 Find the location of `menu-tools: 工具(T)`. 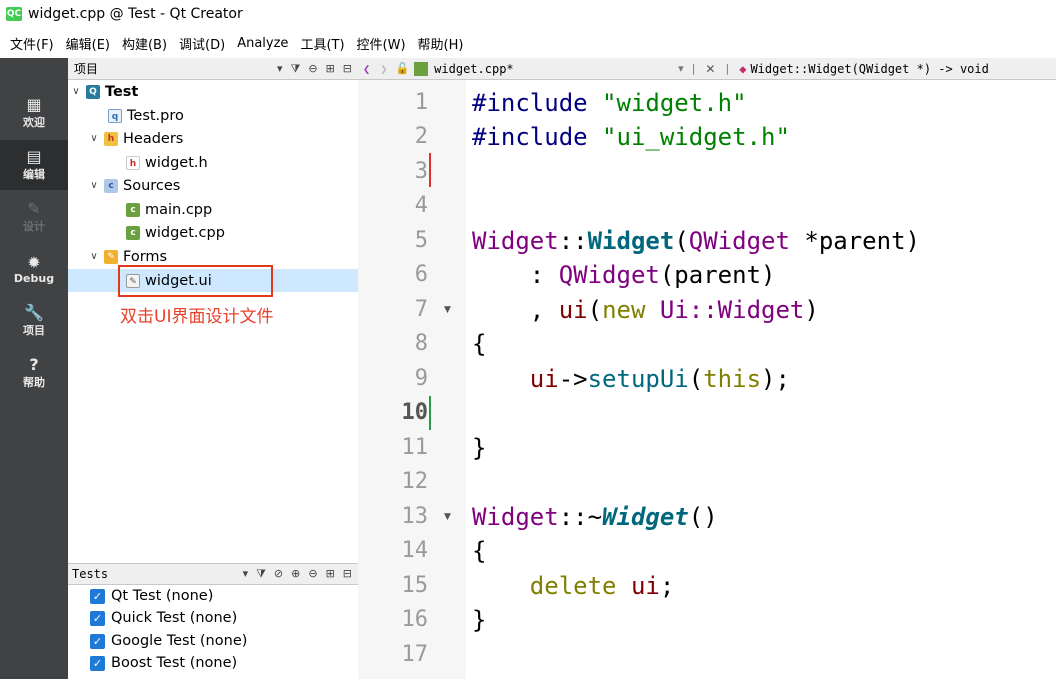

menu-tools: 工具(T) is located at coordinates (322, 43).